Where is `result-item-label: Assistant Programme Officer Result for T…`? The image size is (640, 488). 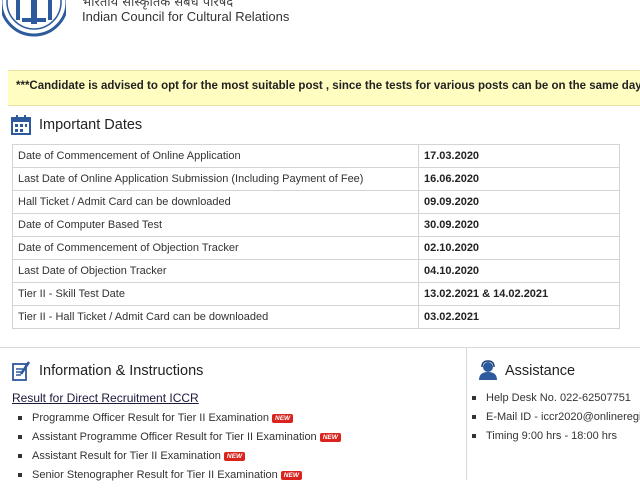 result-item-label: Assistant Programme Officer Result for T… is located at coordinates (174, 437).